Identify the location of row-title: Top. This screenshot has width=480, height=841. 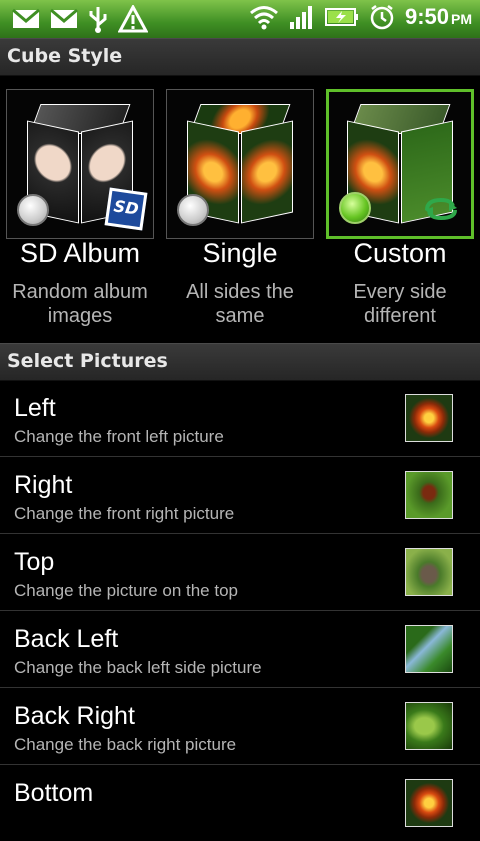
(34, 562).